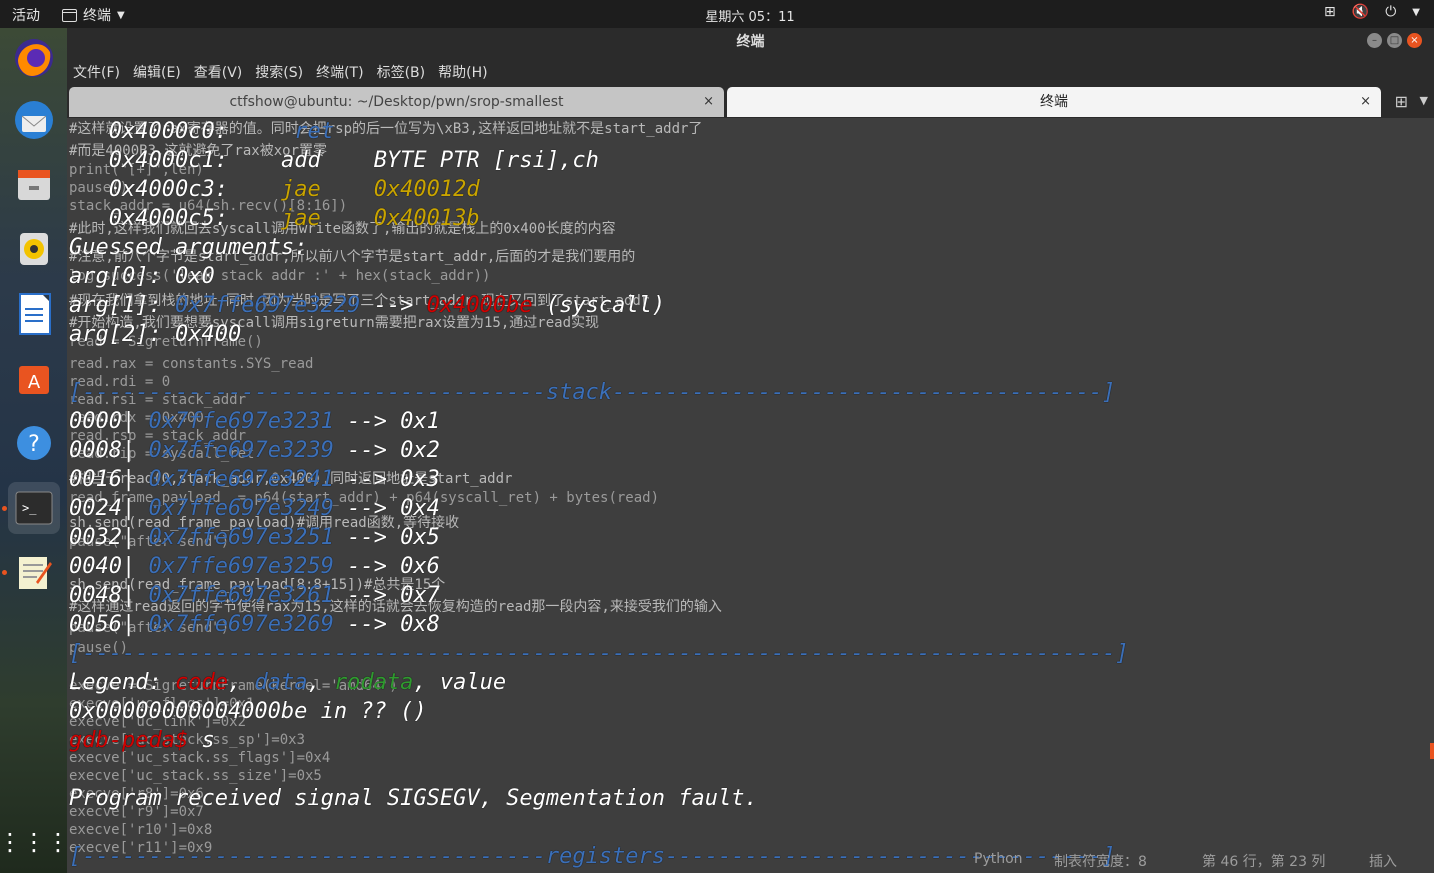 The width and height of the screenshot is (1434, 873). Describe the element at coordinates (195, 776) in the screenshot. I see `background-code-line: execve['uc_stack.ss_size']=0x5` at that location.